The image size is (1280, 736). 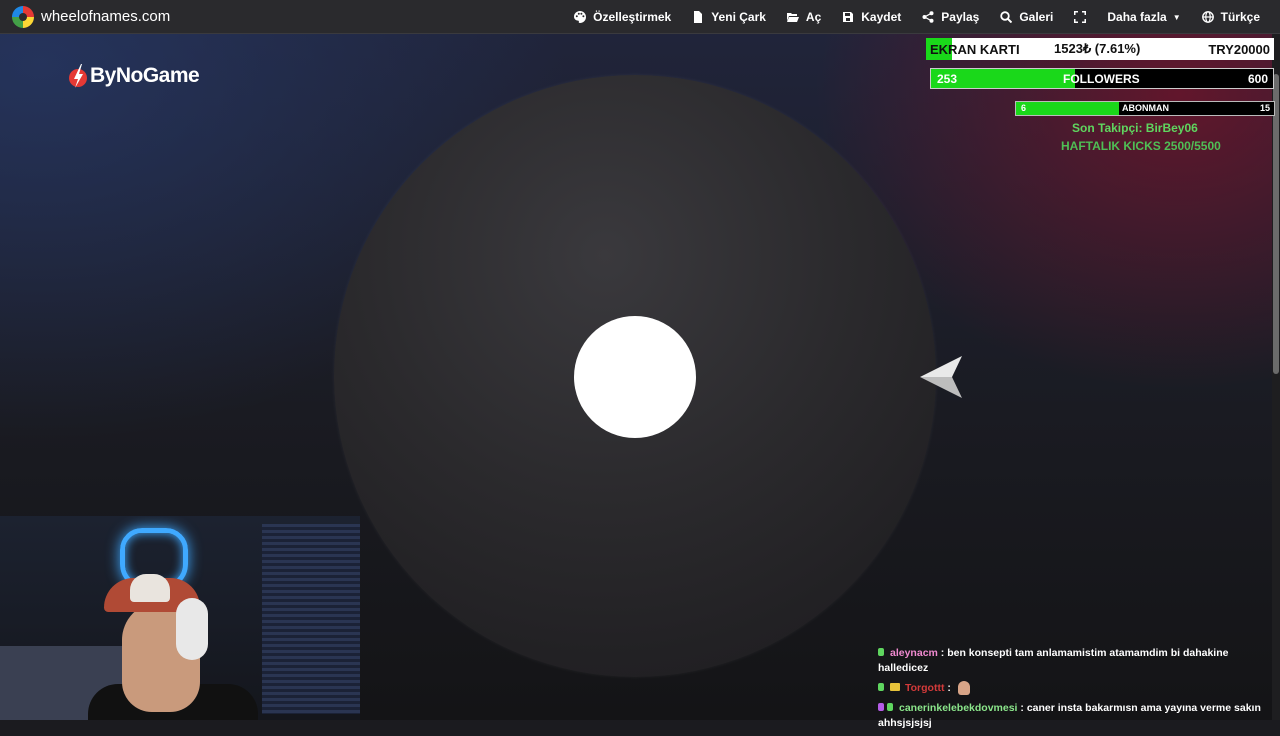 I want to click on wheel-center-hub, so click(x=635, y=377).